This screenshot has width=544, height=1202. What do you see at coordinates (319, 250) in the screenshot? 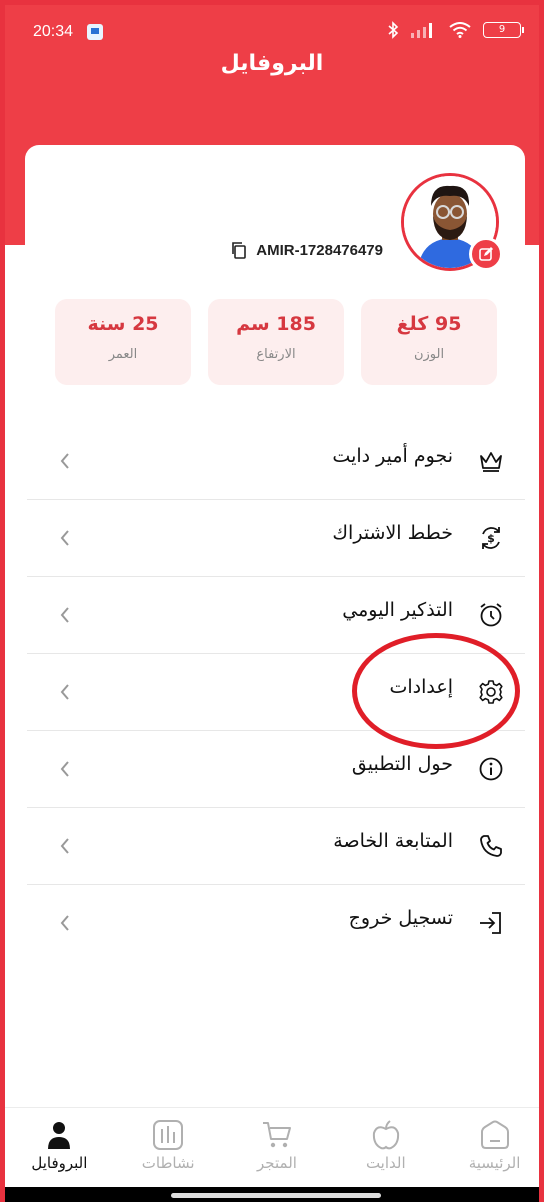
I see `user-id: AMIR-1728476479` at bounding box center [319, 250].